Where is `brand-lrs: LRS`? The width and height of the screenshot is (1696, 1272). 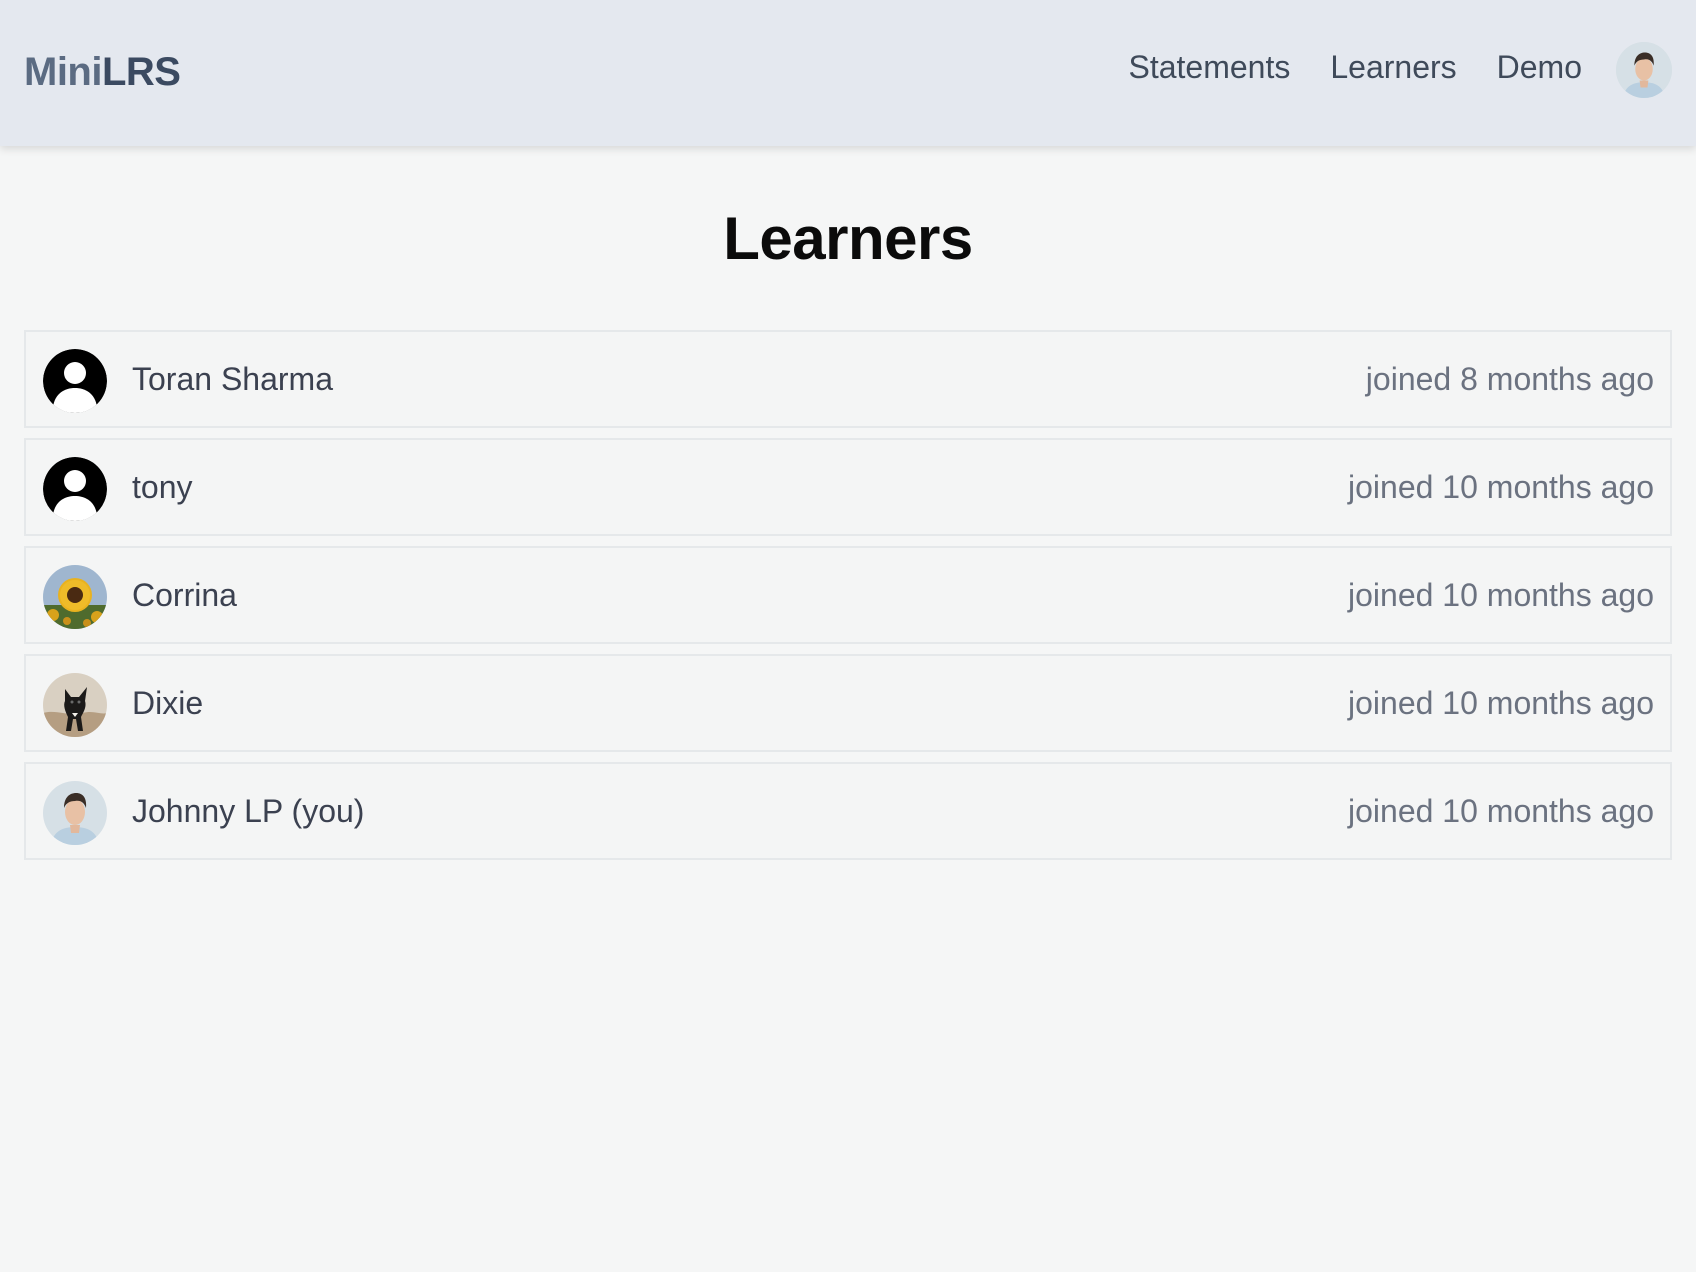 brand-lrs: LRS is located at coordinates (141, 72).